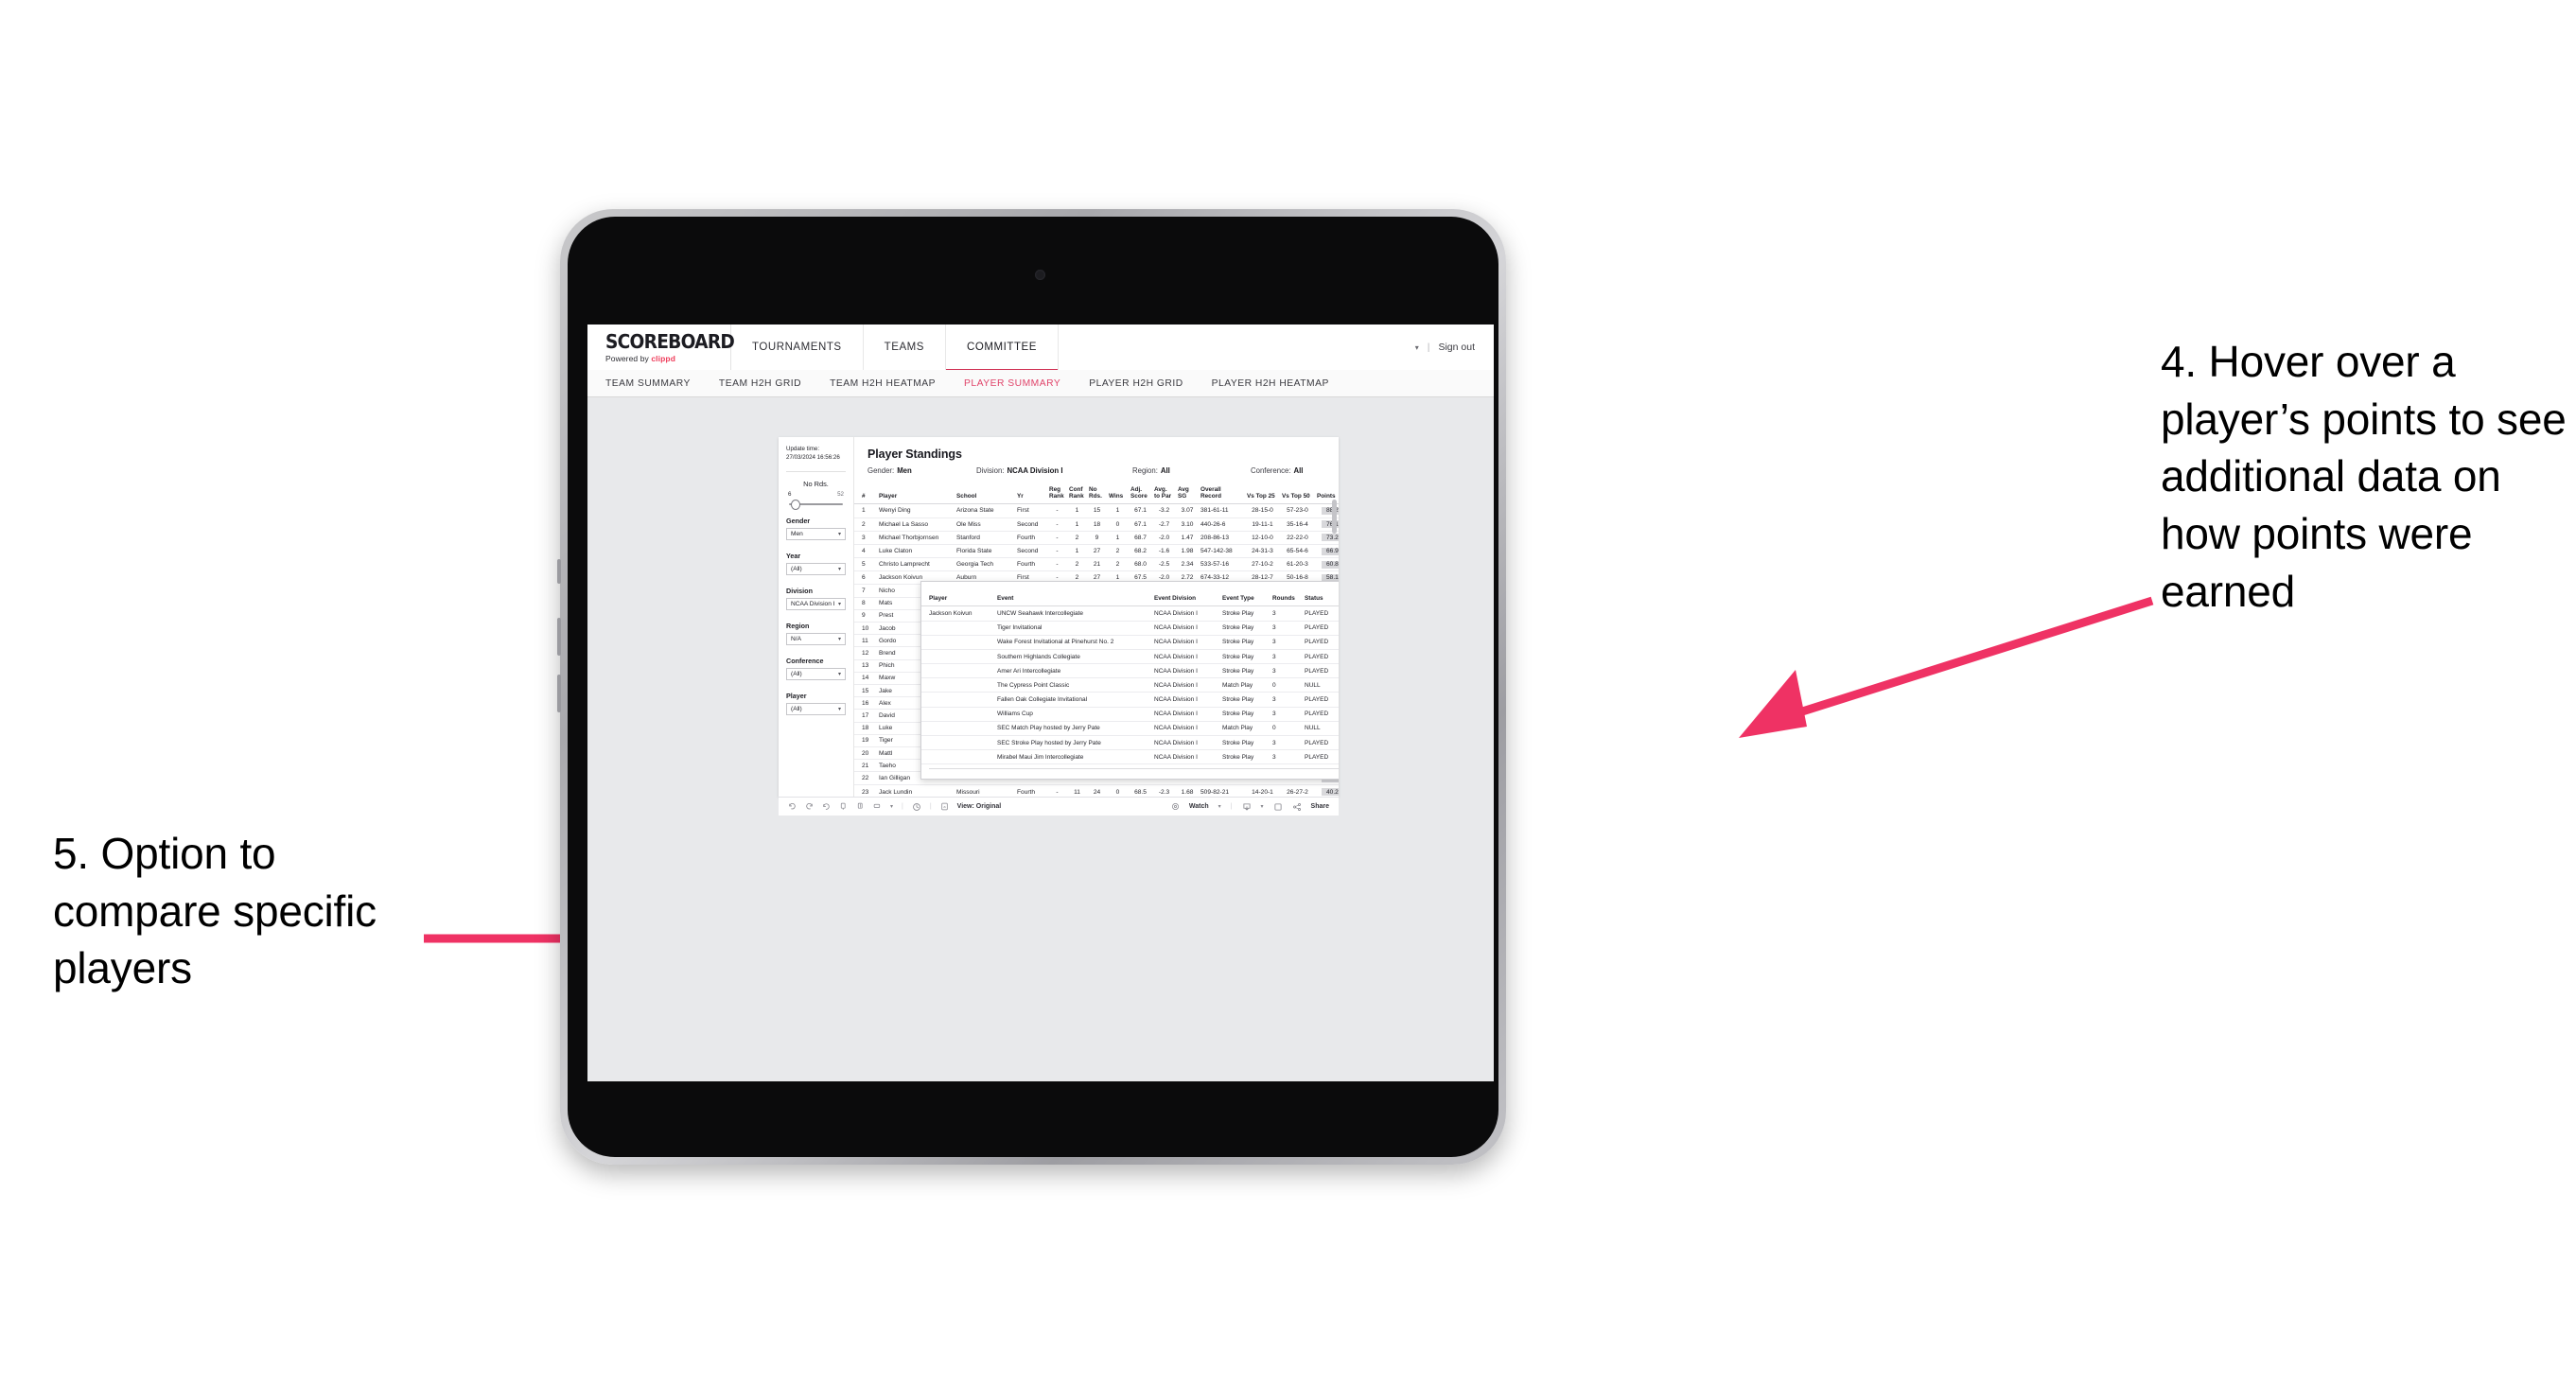 This screenshot has height=1386, width=2576. I want to click on subnav-item-player-summary: PLAYER SUMMARY, so click(1012, 383).